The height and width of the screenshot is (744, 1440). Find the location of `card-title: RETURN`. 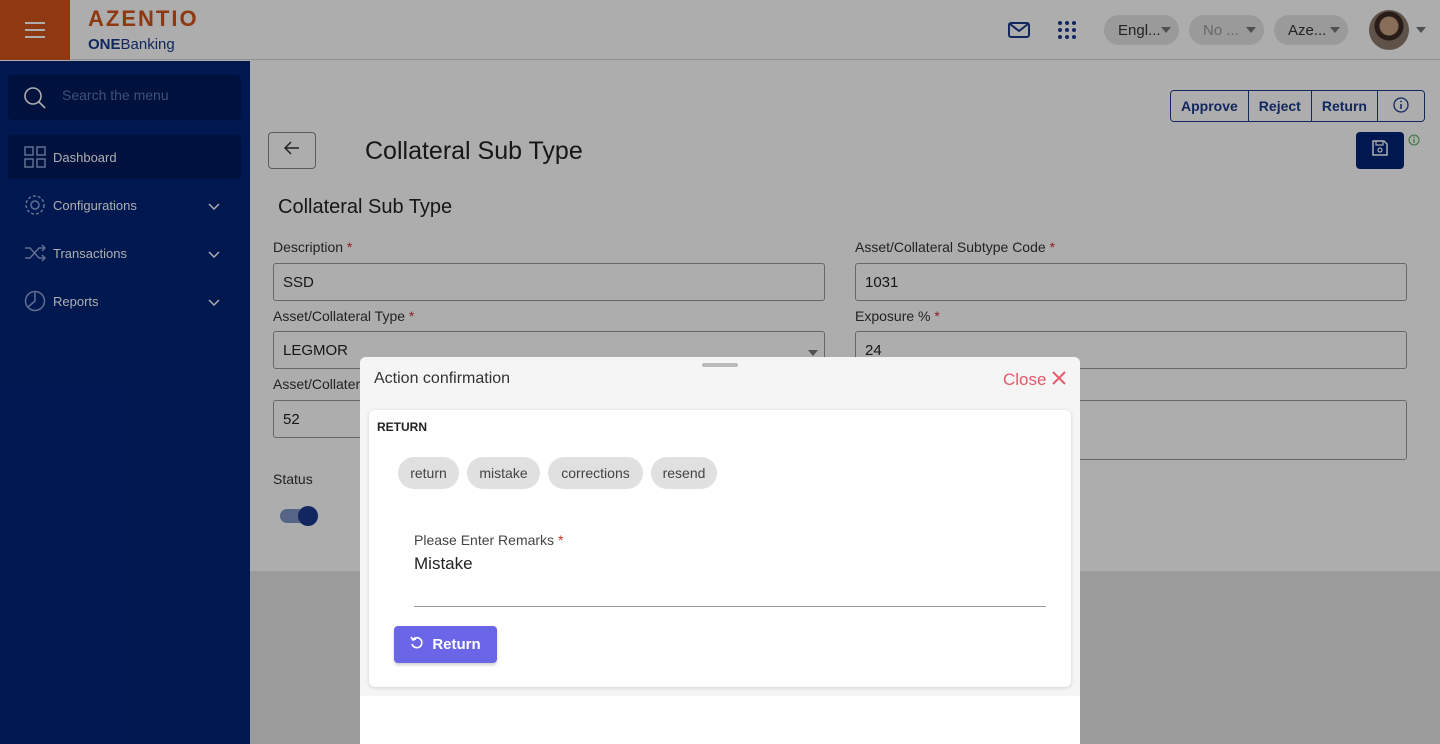

card-title: RETURN is located at coordinates (402, 427).